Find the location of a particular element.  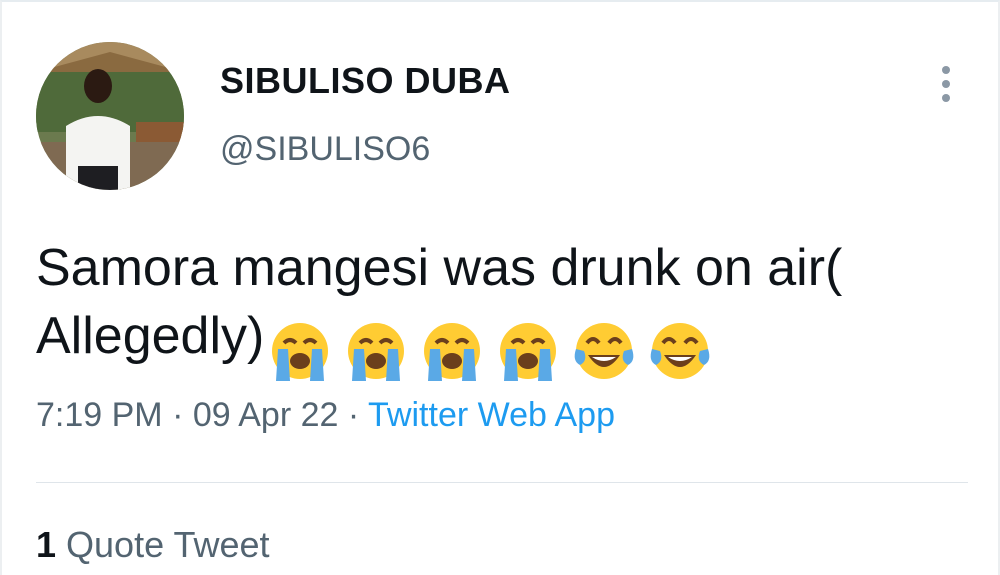

quote-label: Quote Tweet is located at coordinates (168, 544).